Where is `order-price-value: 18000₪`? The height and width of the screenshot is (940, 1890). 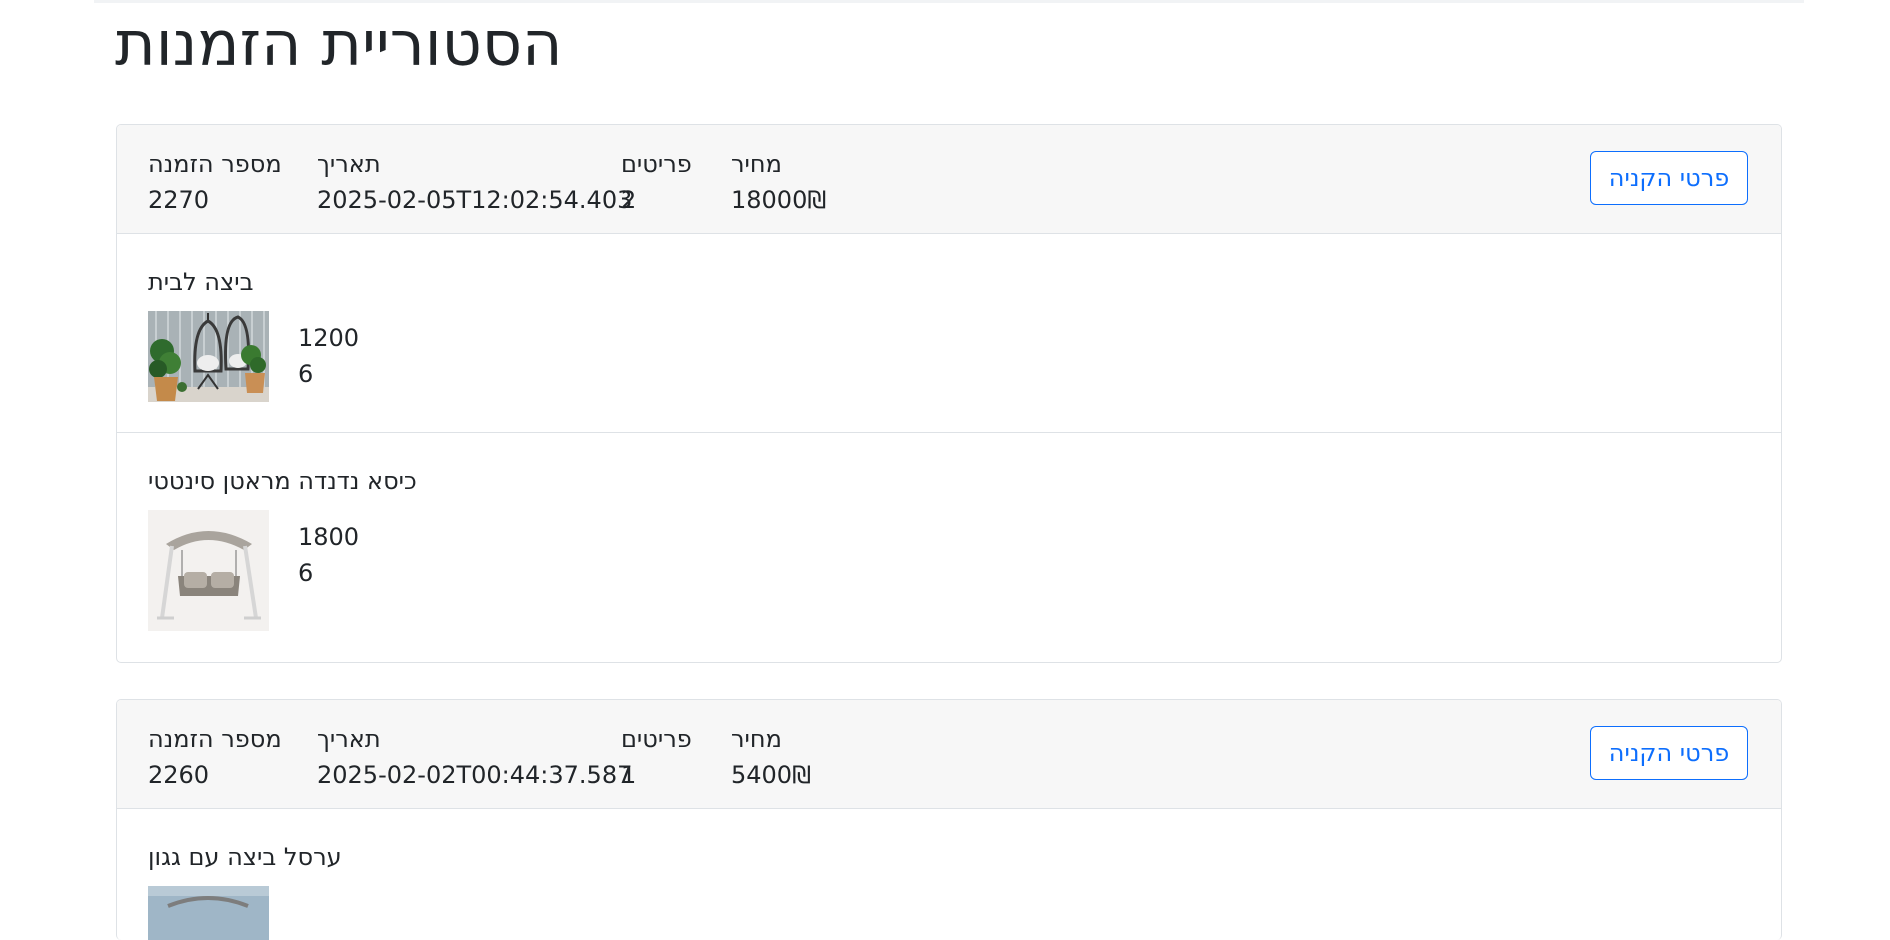 order-price-value: 18000₪ is located at coordinates (779, 200).